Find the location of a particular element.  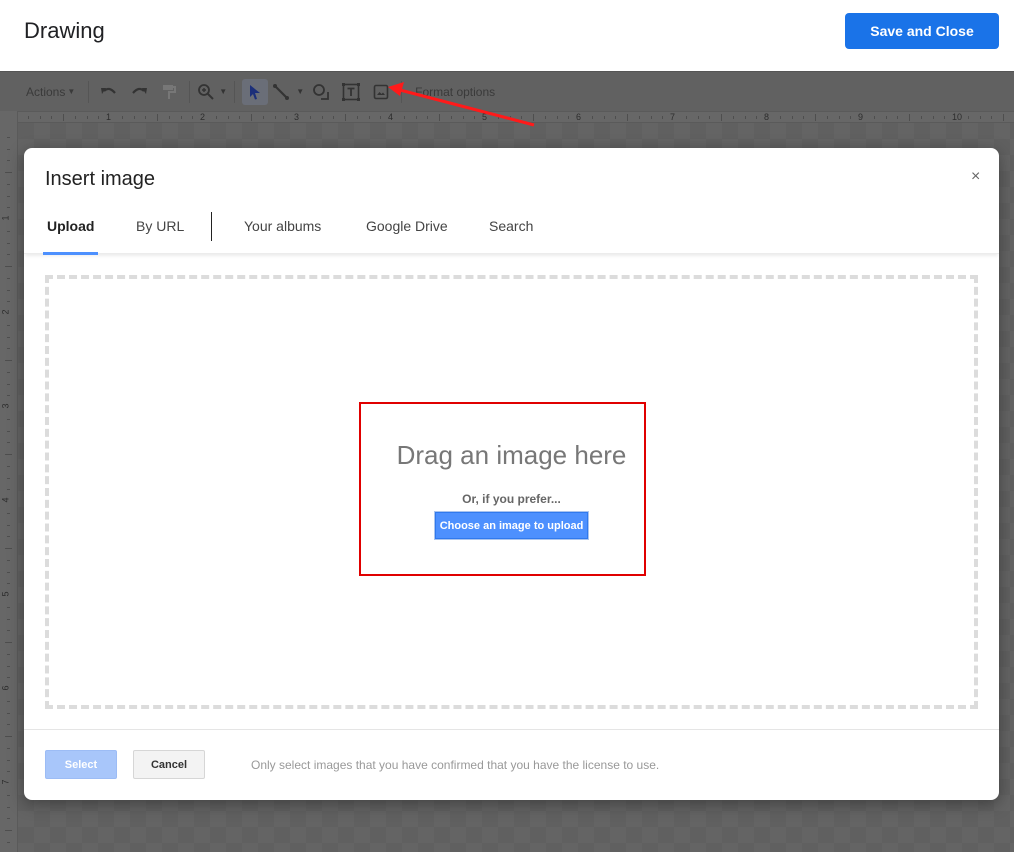

zoom-button: ▼ is located at coordinates (212, 92).